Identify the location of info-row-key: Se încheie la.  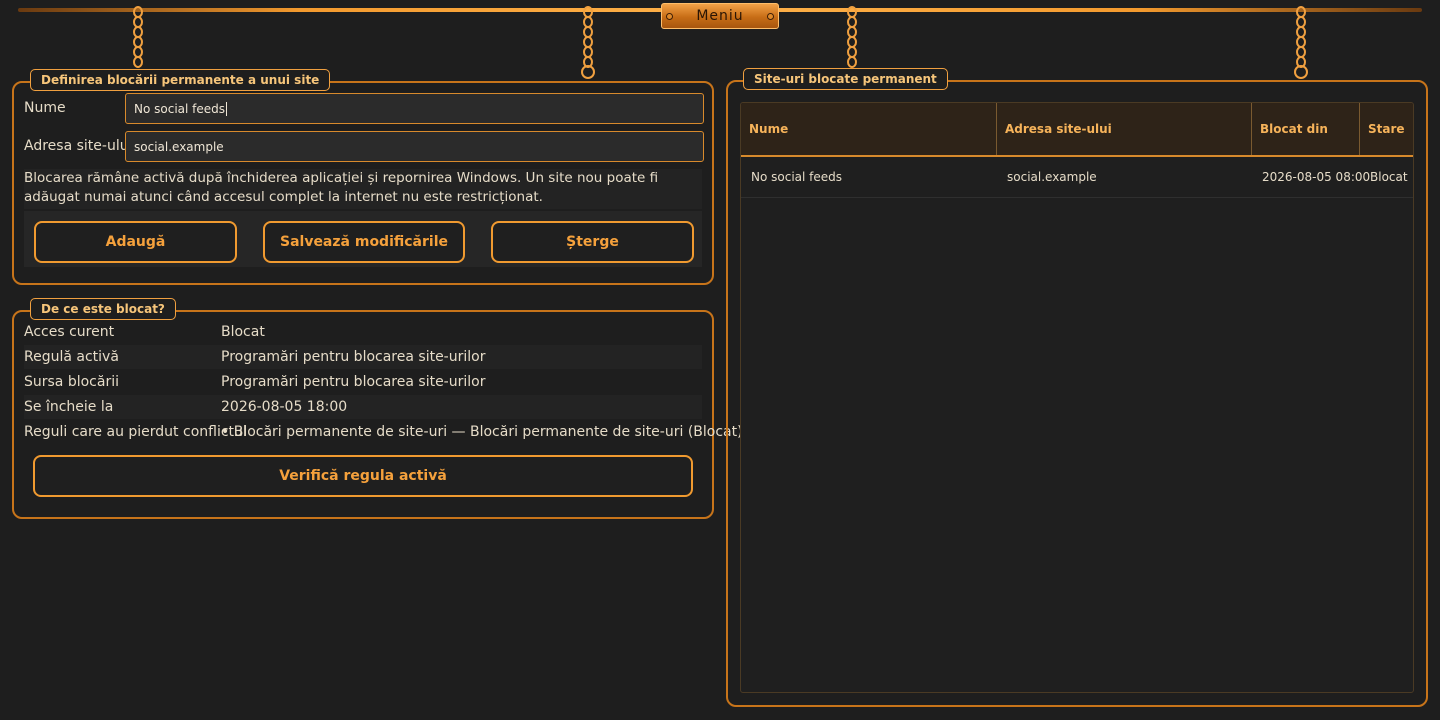
(69, 407).